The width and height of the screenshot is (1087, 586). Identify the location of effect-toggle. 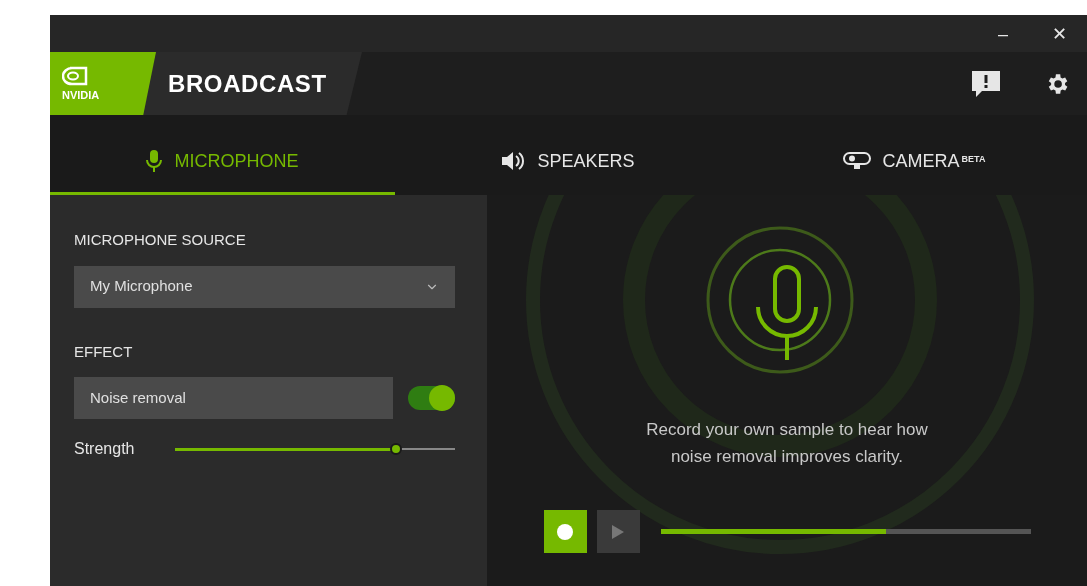
(431, 398).